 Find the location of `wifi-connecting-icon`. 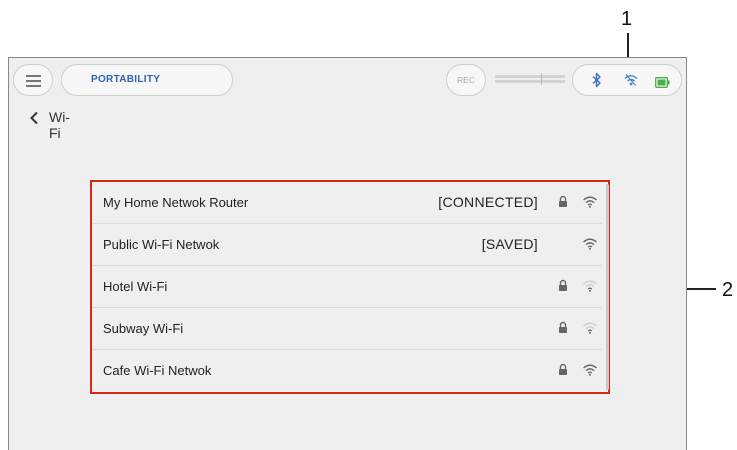

wifi-connecting-icon is located at coordinates (631, 82).